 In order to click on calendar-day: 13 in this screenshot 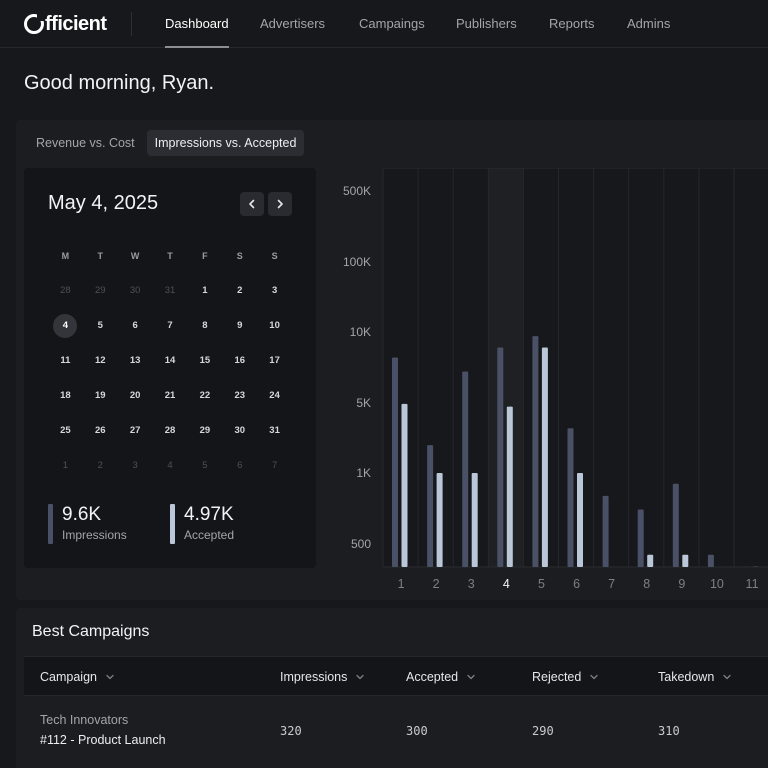, I will do `click(135, 360)`.